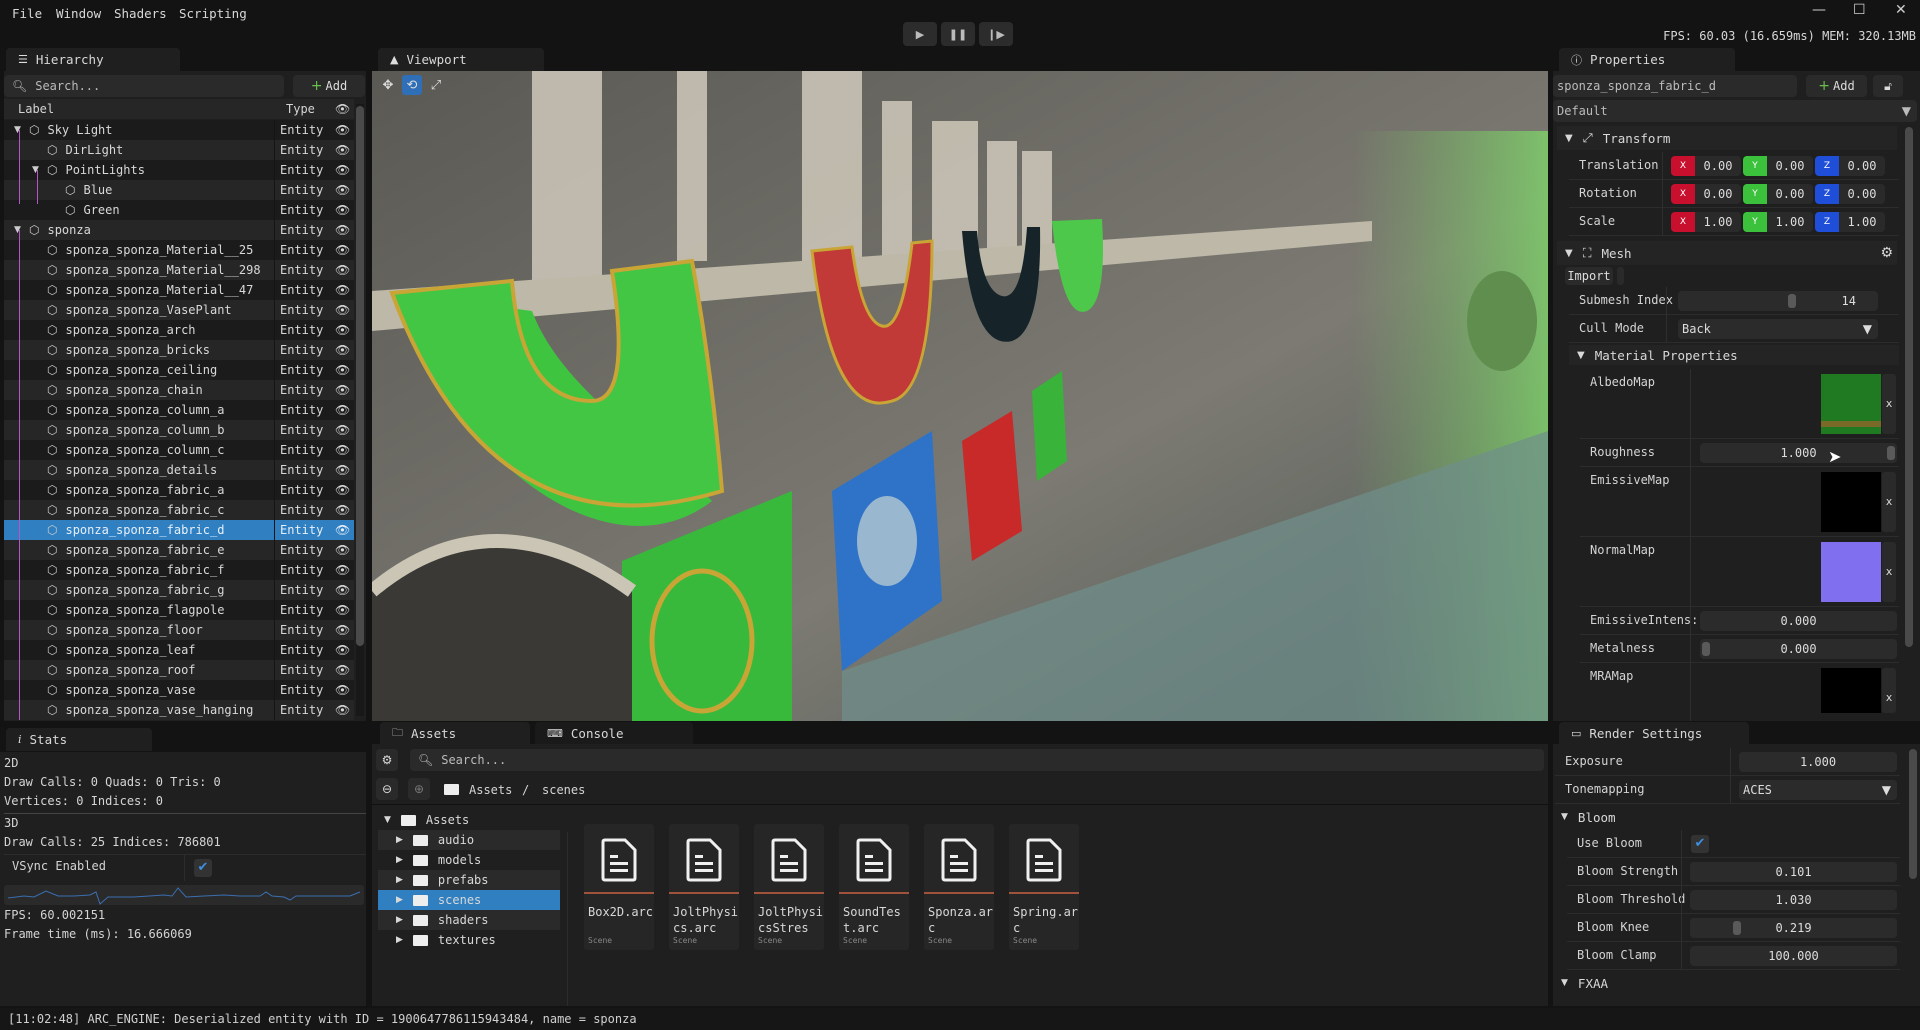  I want to click on col-label: Label, so click(36, 109).